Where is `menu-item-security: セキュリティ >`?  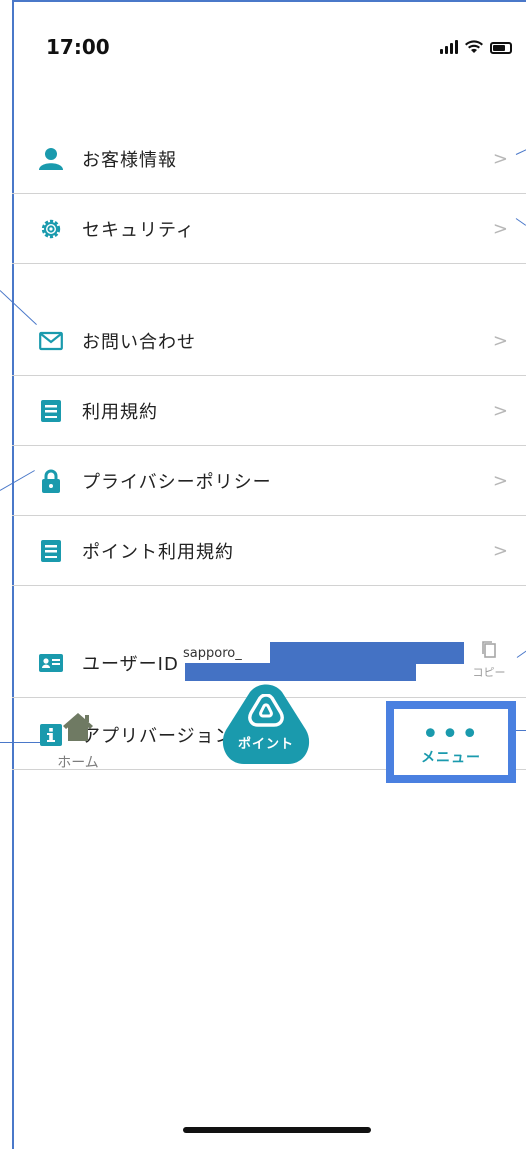
menu-item-security: セキュリティ > is located at coordinates (269, 229).